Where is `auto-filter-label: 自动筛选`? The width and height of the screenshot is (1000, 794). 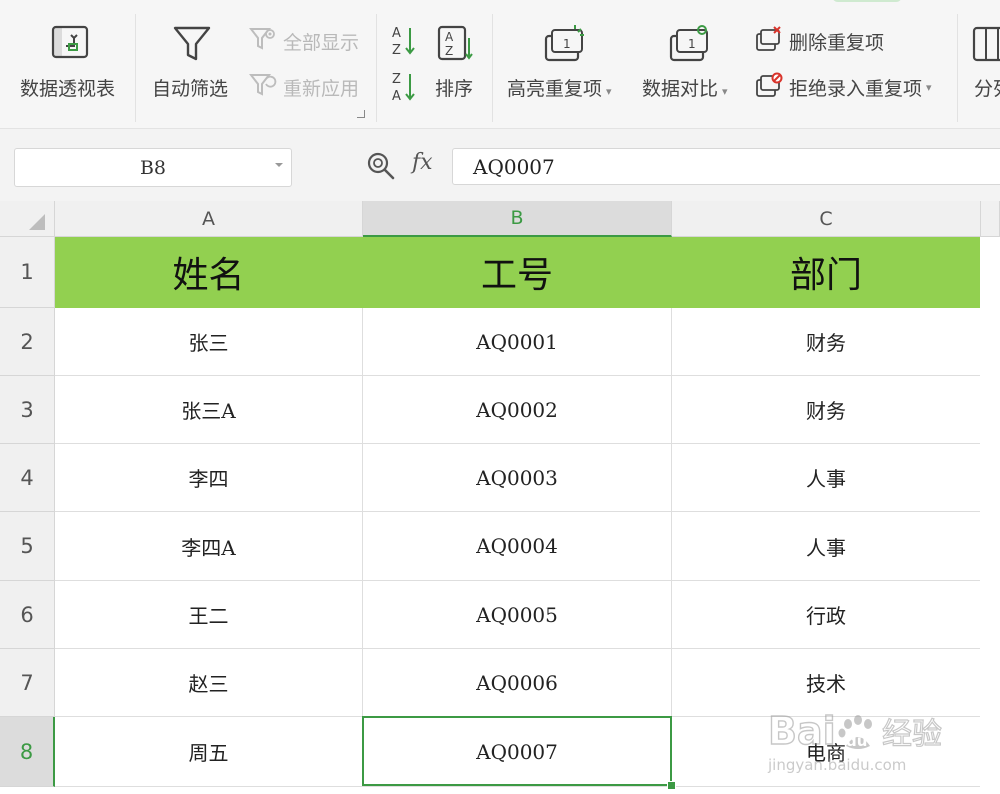 auto-filter-label: 自动筛选 is located at coordinates (190, 89).